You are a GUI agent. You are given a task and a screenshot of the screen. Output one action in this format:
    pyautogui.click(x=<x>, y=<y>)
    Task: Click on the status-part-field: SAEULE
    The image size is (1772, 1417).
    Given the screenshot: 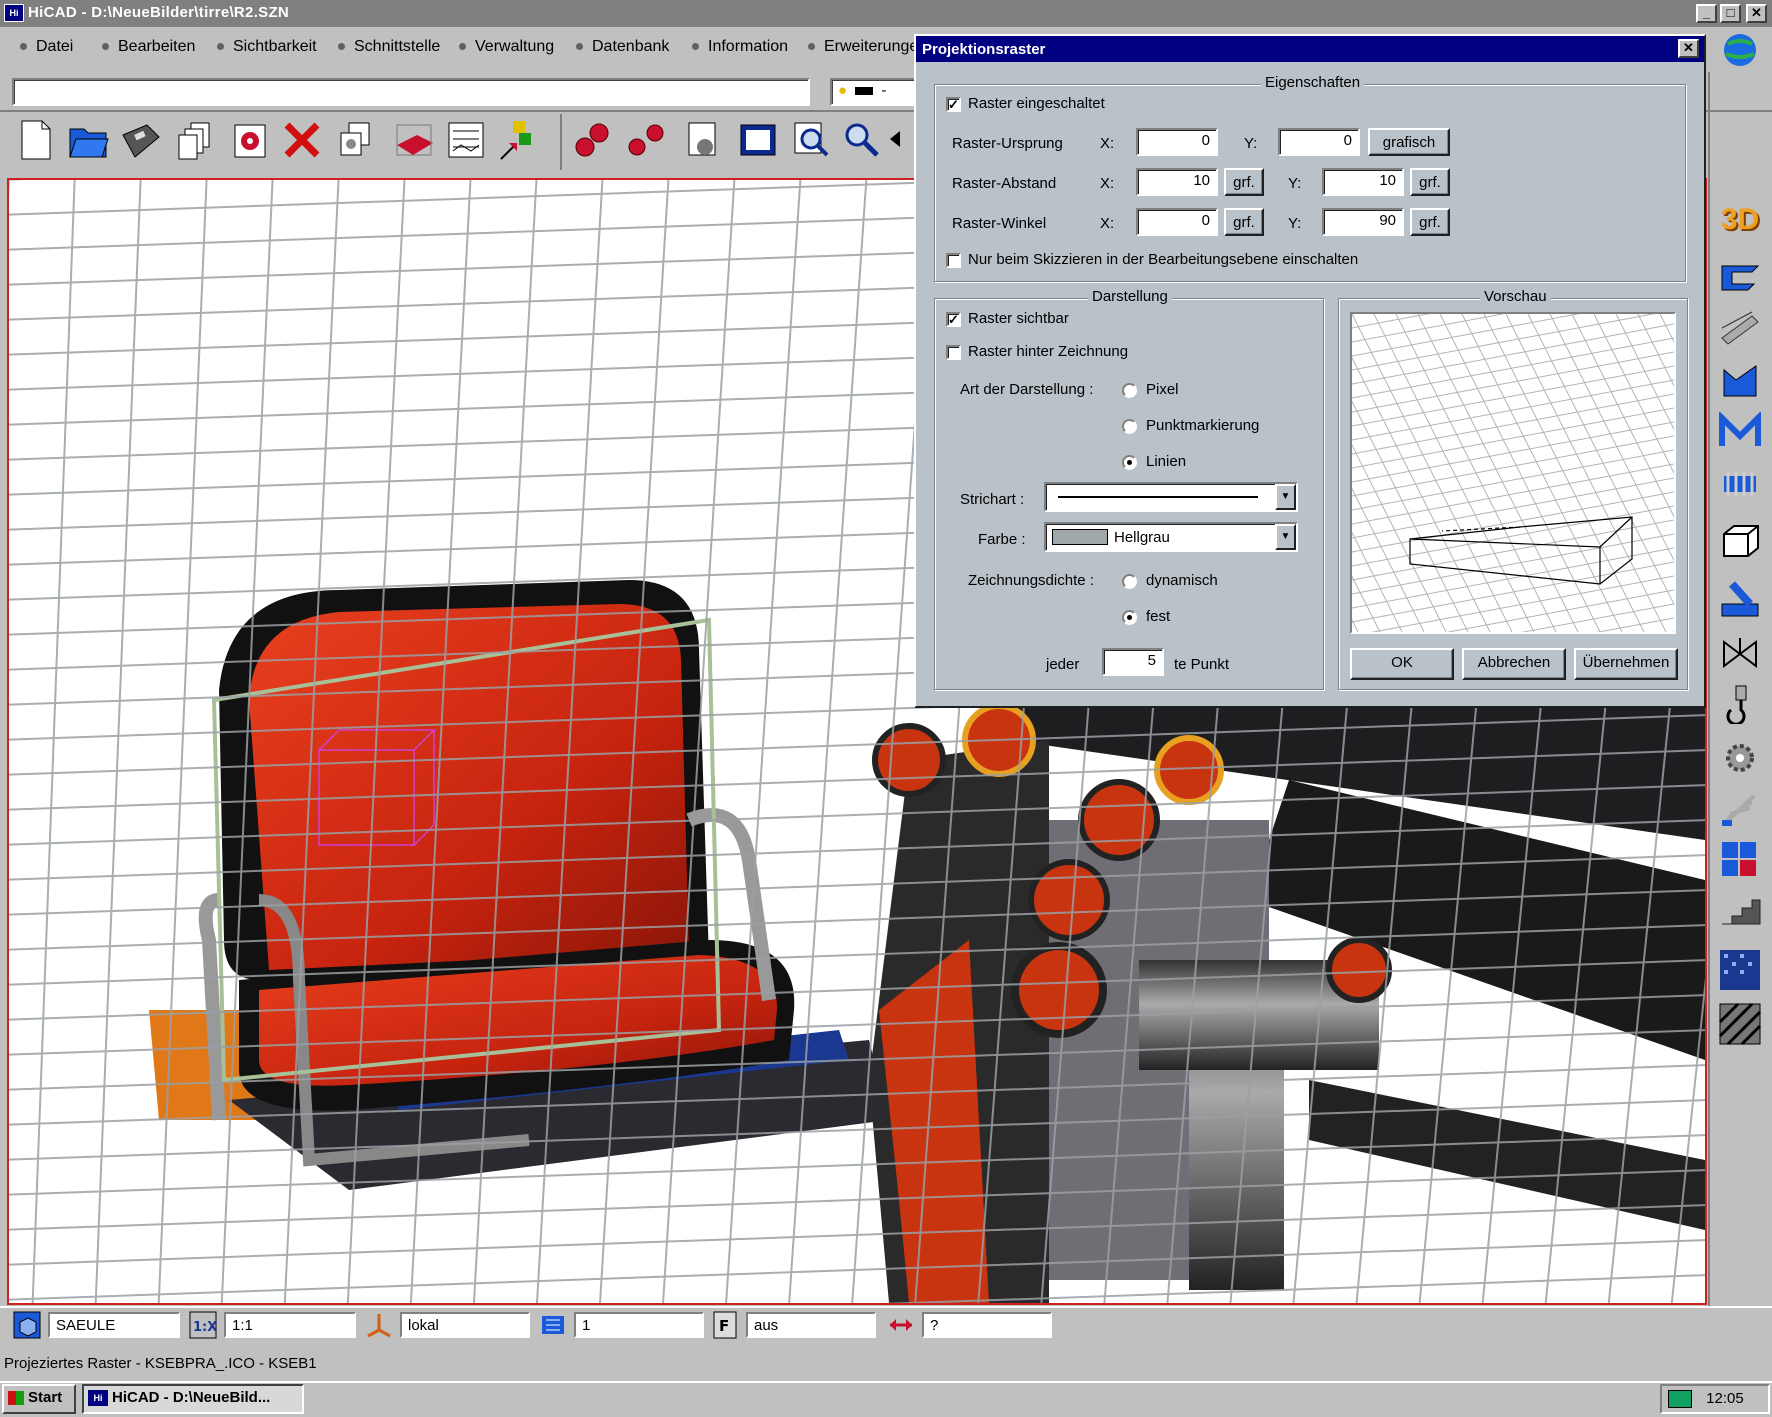 What is the action you would take?
    pyautogui.click(x=114, y=1325)
    